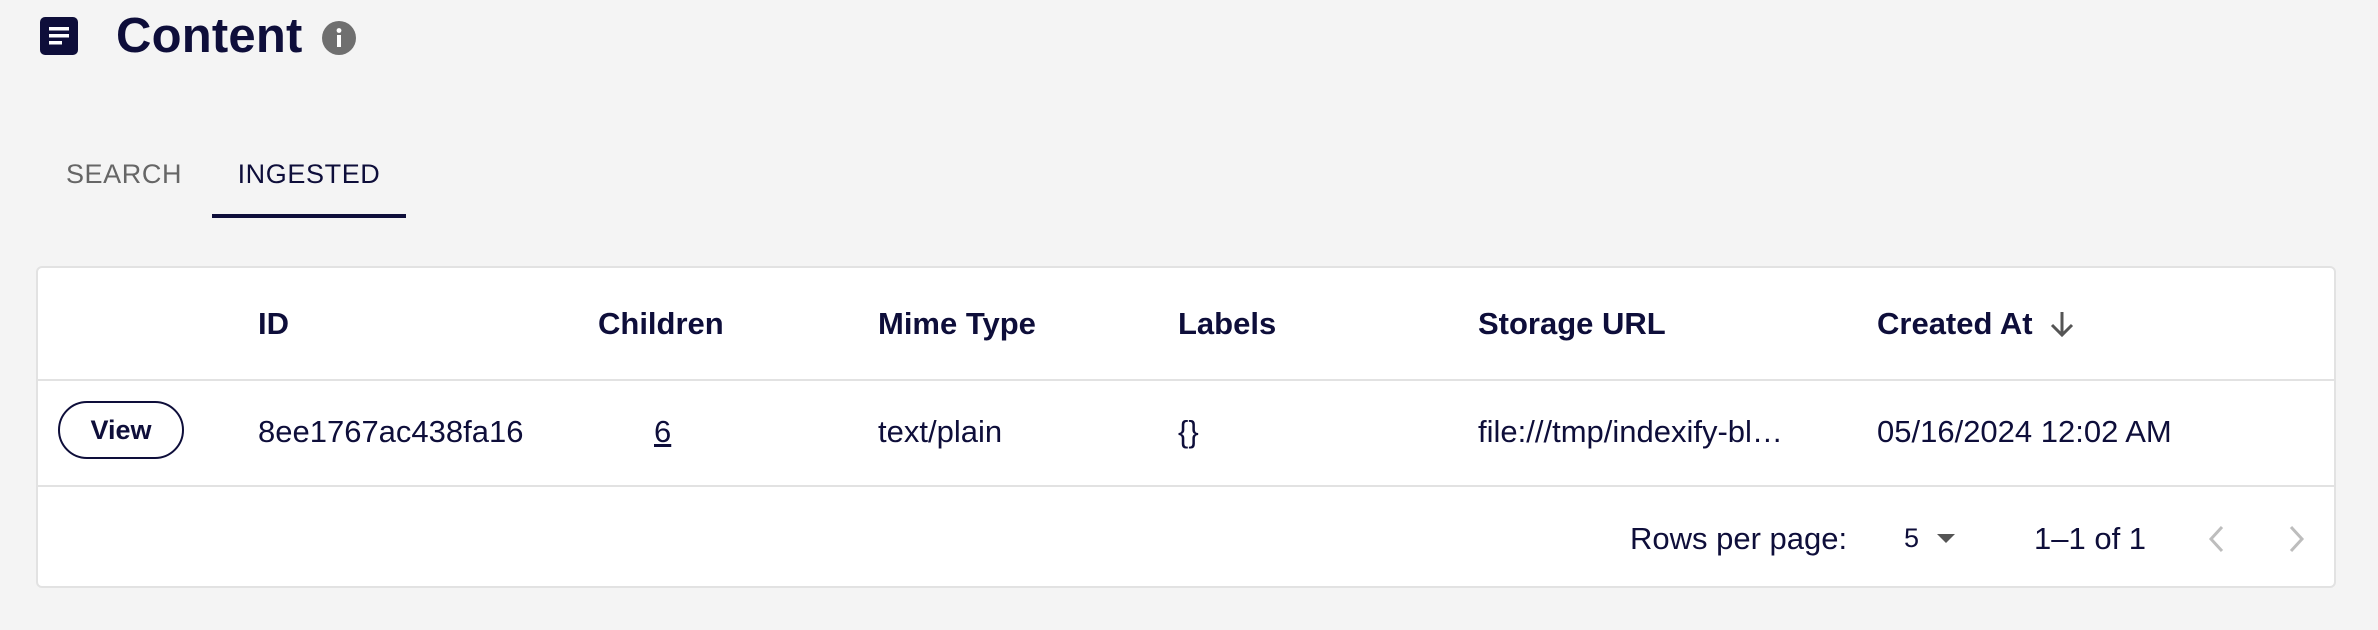 The height and width of the screenshot is (630, 2378). I want to click on column-header-storage-url: Storage URL, so click(1572, 323).